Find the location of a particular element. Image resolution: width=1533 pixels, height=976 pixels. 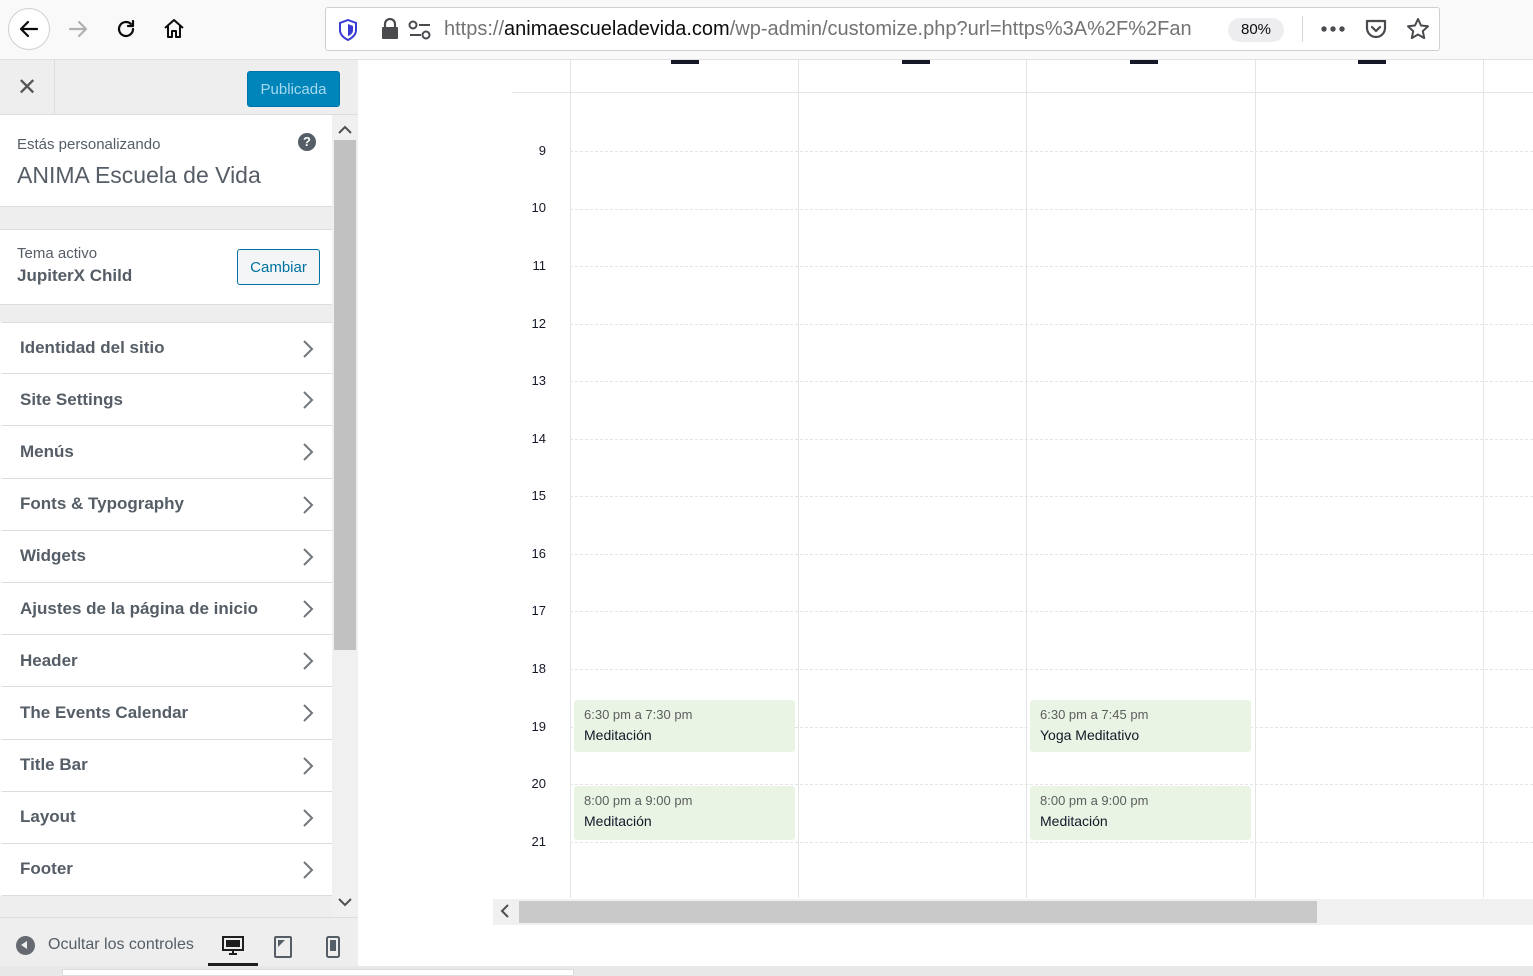

hide-controls-button: Ocultar los controles is located at coordinates (121, 945).